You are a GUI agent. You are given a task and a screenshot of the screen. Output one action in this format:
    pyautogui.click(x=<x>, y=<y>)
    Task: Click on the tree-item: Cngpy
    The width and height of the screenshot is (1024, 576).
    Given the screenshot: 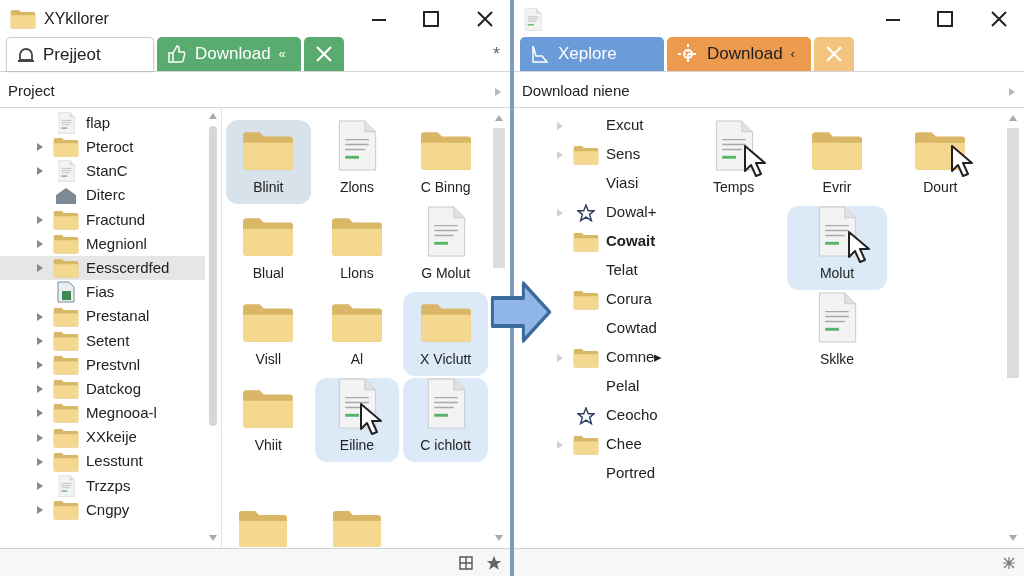 What is the action you would take?
    pyautogui.click(x=102, y=510)
    